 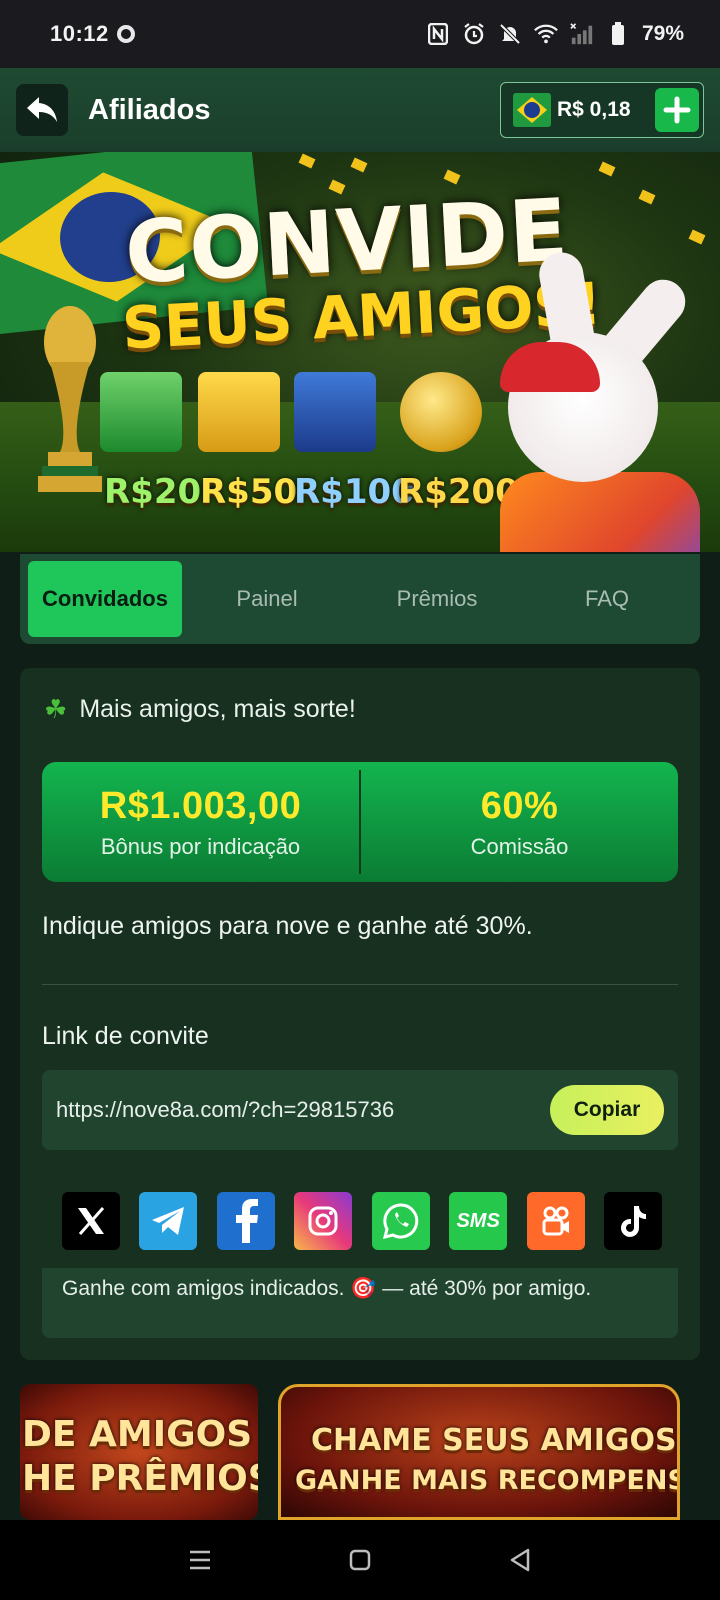 What do you see at coordinates (662, 33) in the screenshot?
I see `battery-percent: 79%` at bounding box center [662, 33].